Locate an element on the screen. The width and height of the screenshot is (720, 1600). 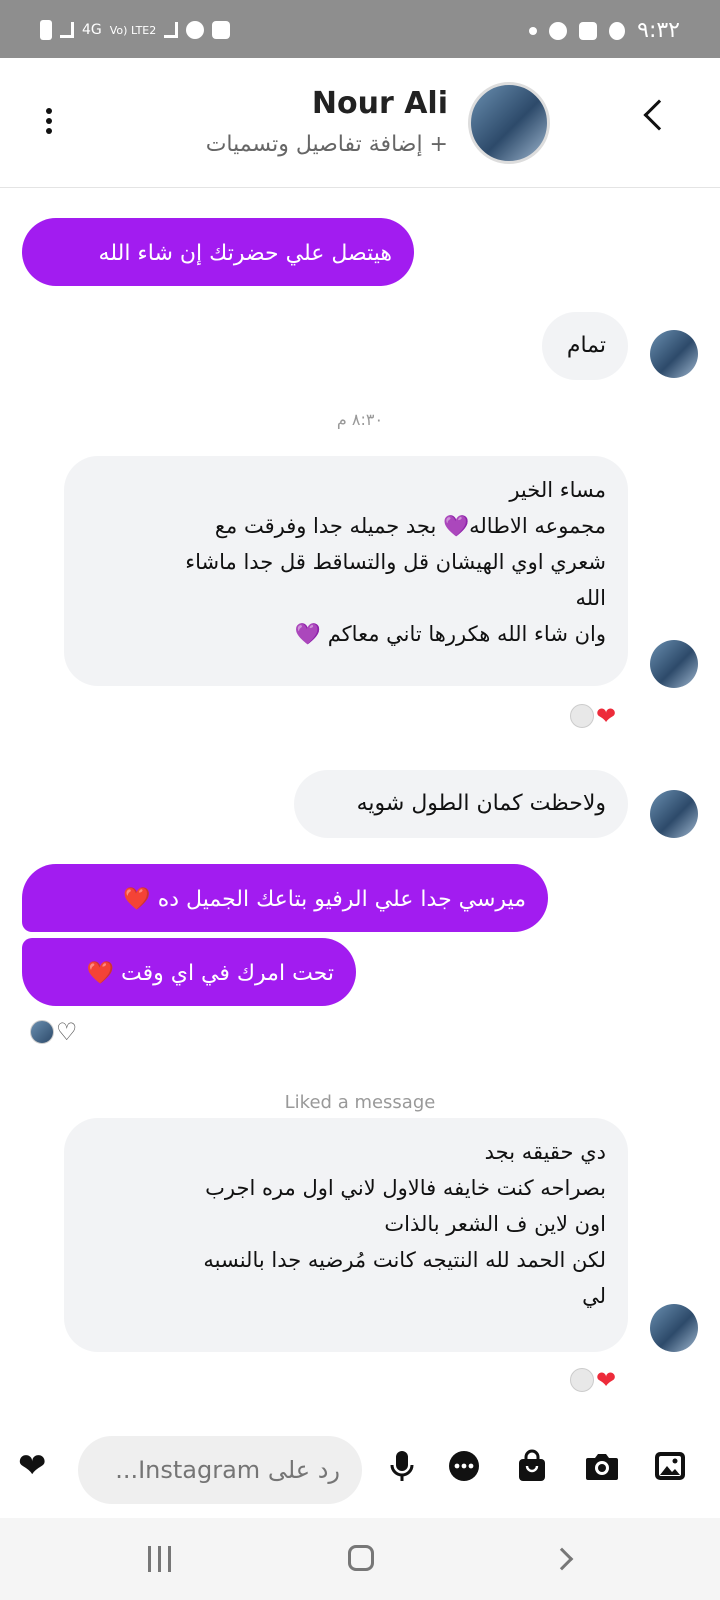
incoming-message: ولاحظت كمان الطول شويه is located at coordinates (461, 804).